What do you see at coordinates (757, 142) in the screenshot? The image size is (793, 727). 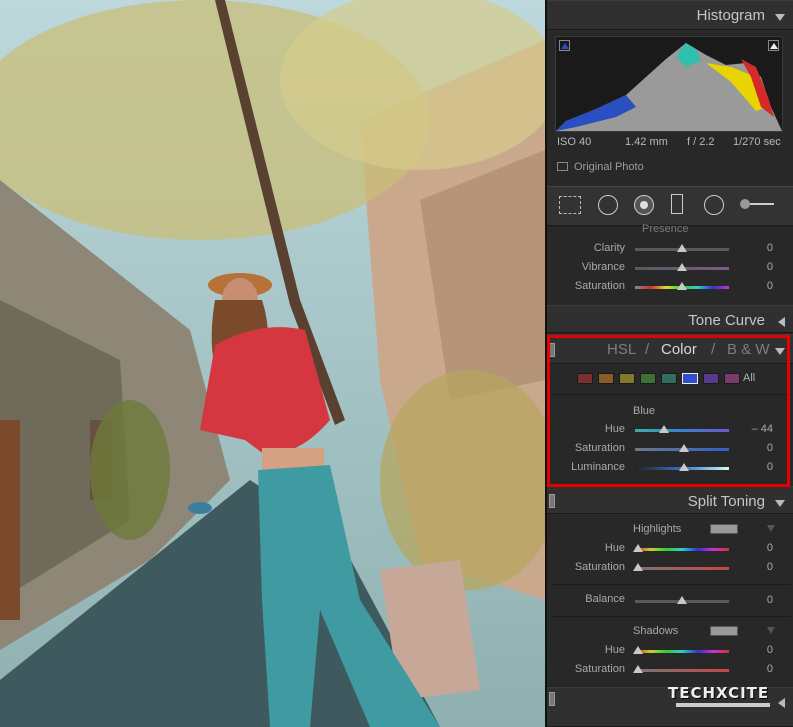 I see `shutter-readout: 1/270 sec` at bounding box center [757, 142].